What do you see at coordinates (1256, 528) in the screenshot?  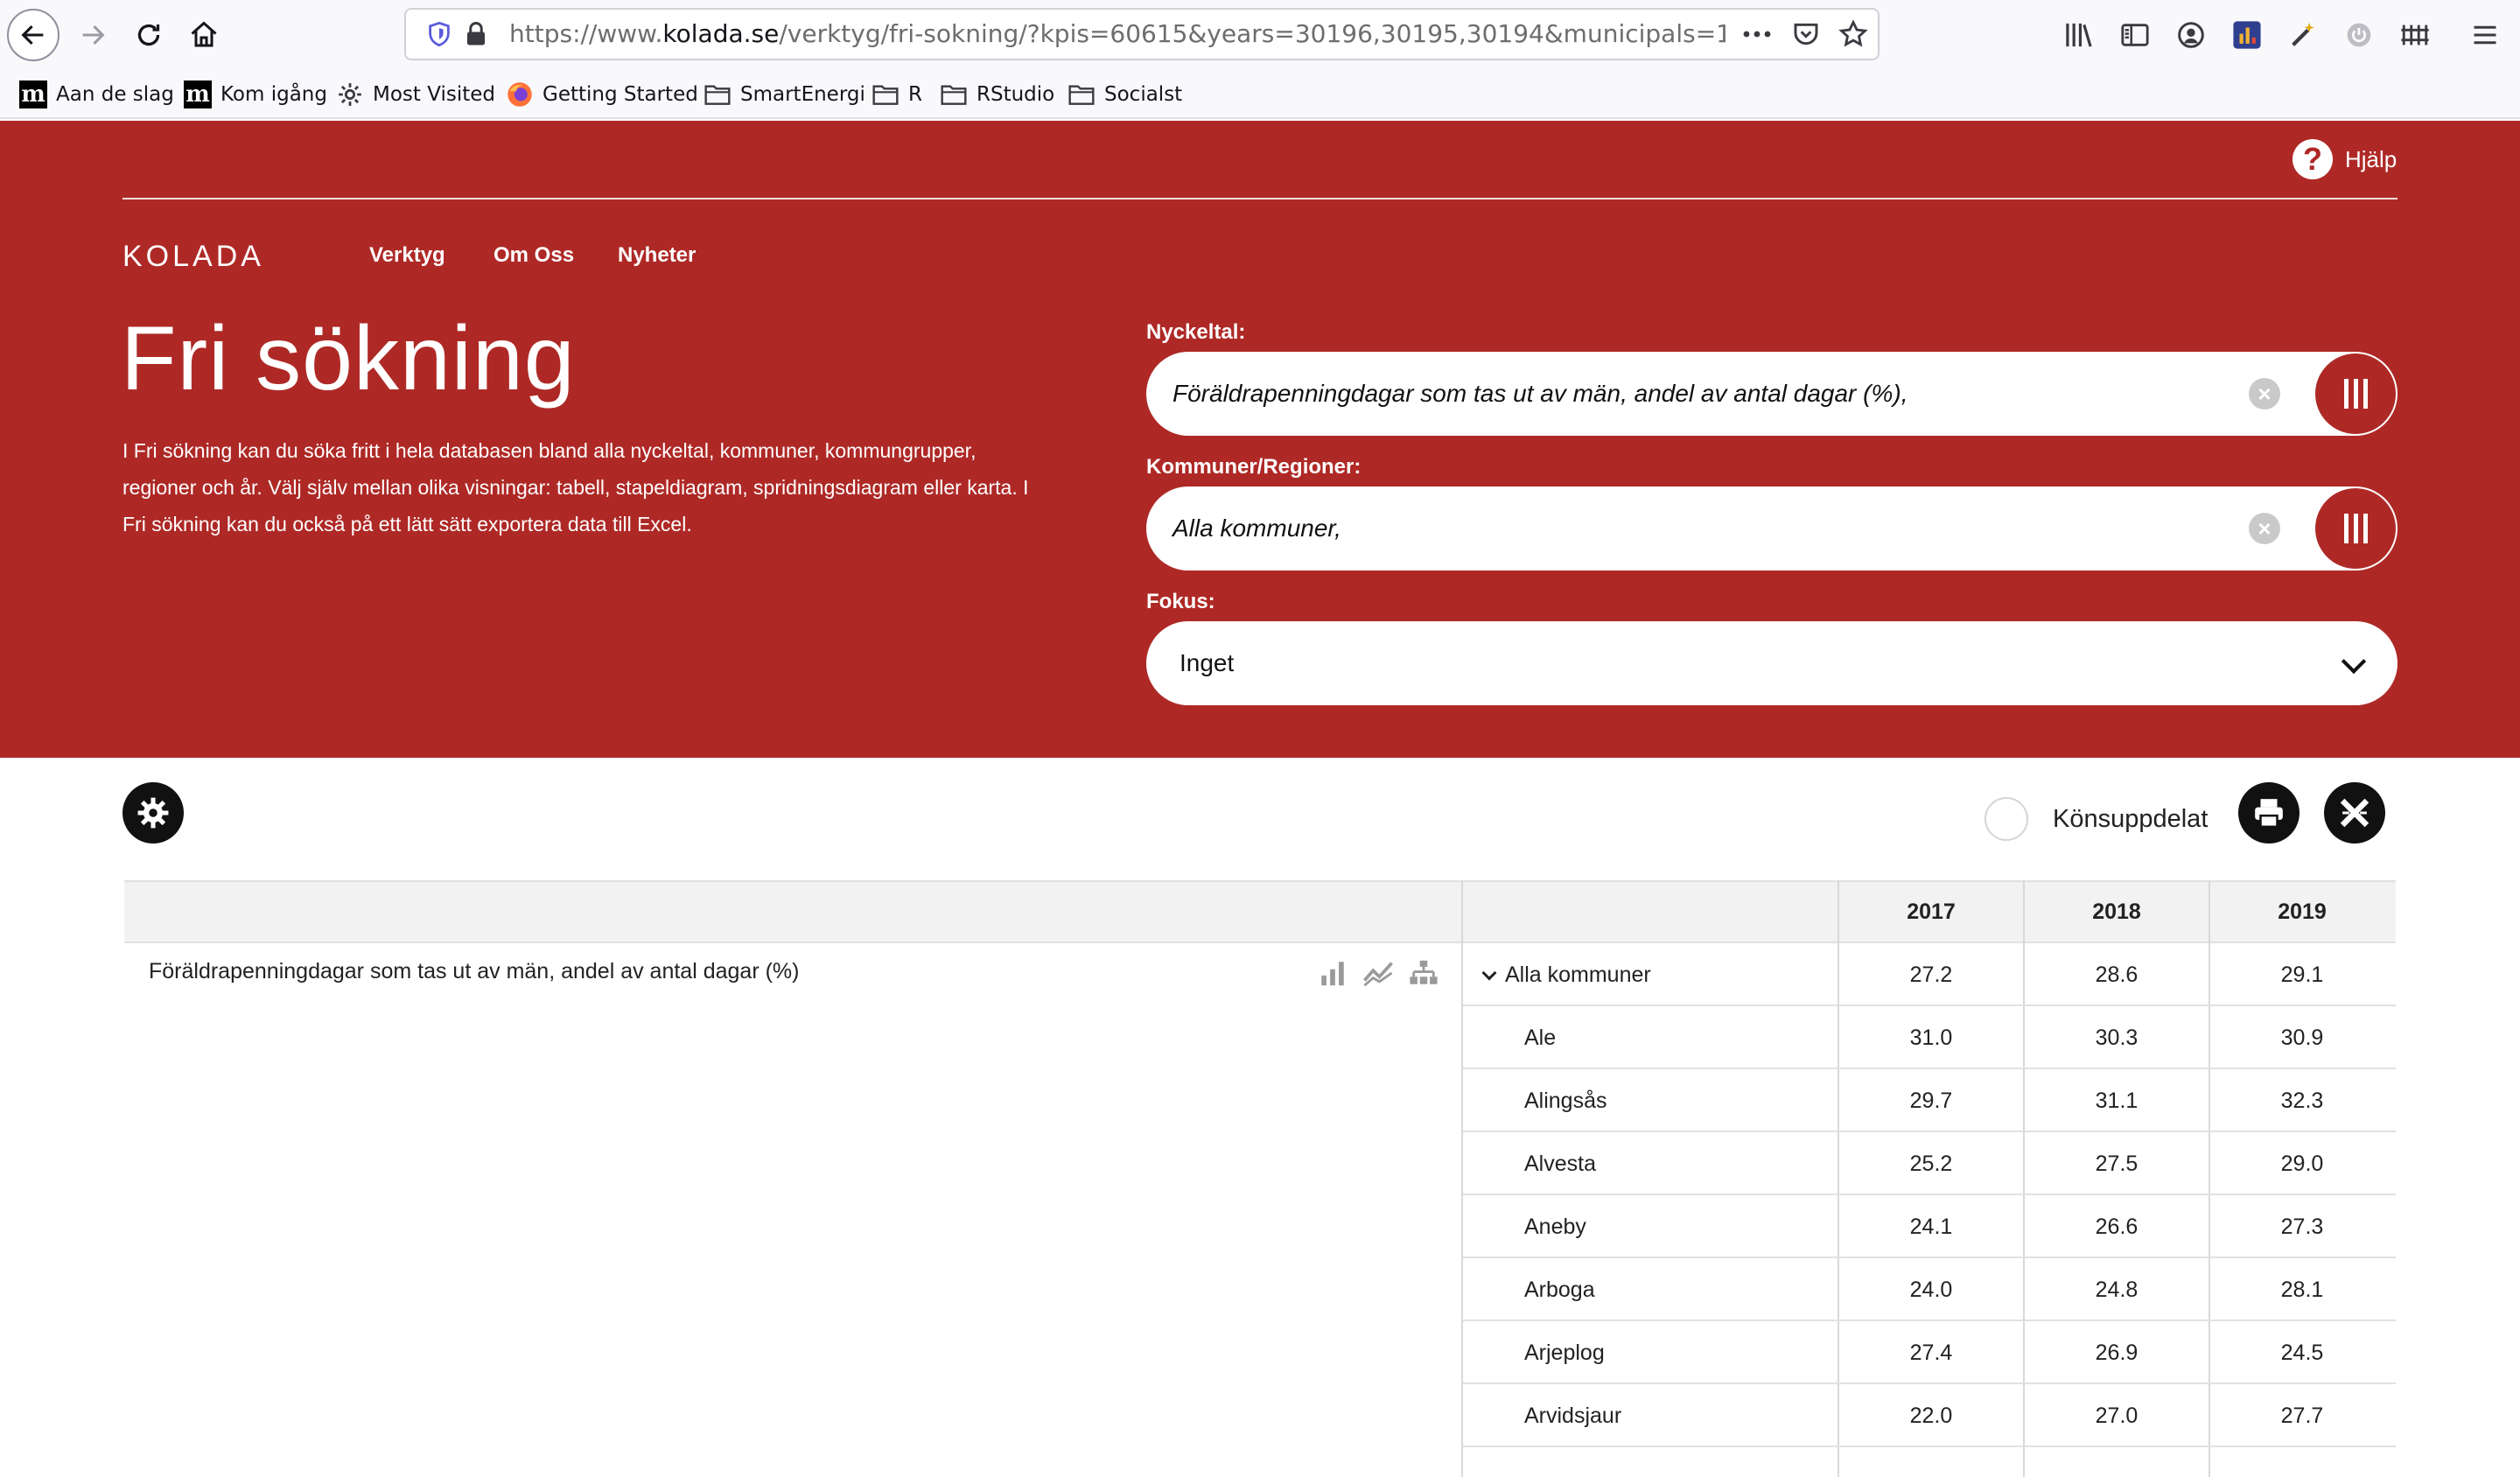 I see `muni-field-value: Alla kommuner,` at bounding box center [1256, 528].